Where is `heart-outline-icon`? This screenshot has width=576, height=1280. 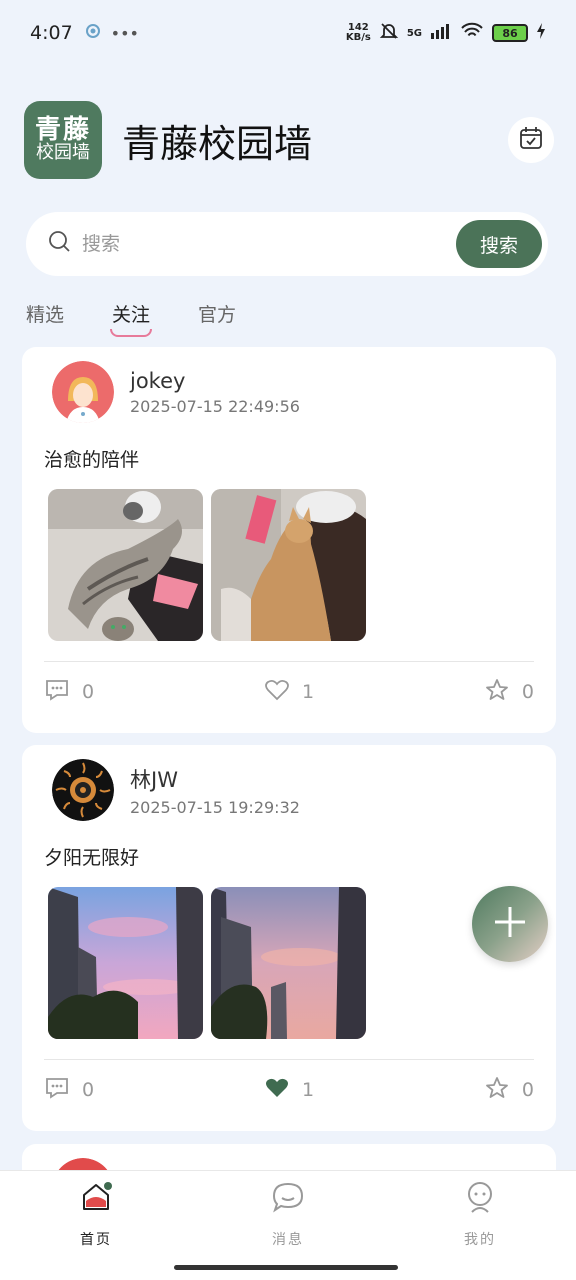 heart-outline-icon is located at coordinates (277, 692).